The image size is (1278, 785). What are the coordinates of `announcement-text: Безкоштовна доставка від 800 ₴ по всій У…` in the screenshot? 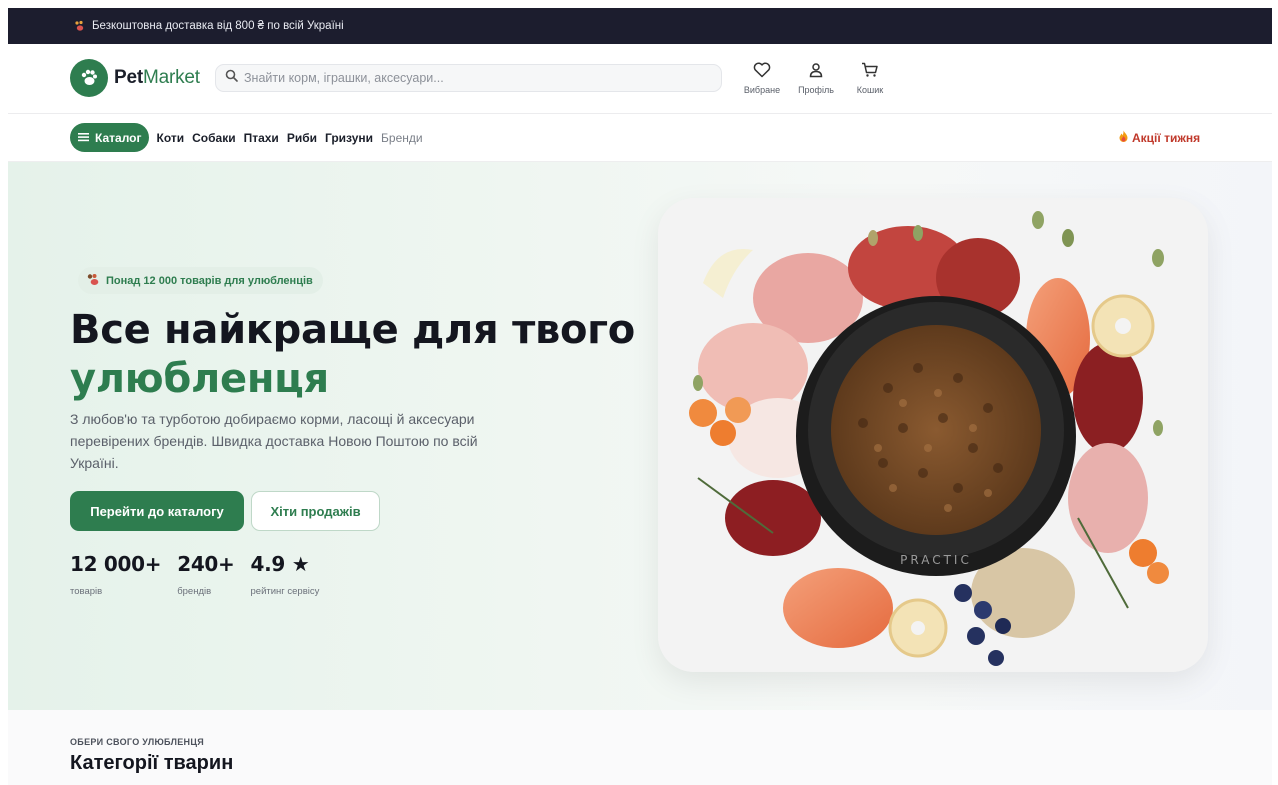 It's located at (218, 26).